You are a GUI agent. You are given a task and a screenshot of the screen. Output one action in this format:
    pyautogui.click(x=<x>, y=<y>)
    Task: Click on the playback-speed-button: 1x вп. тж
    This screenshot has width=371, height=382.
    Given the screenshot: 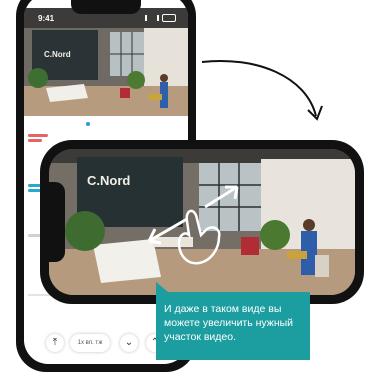 What is the action you would take?
    pyautogui.click(x=90, y=343)
    